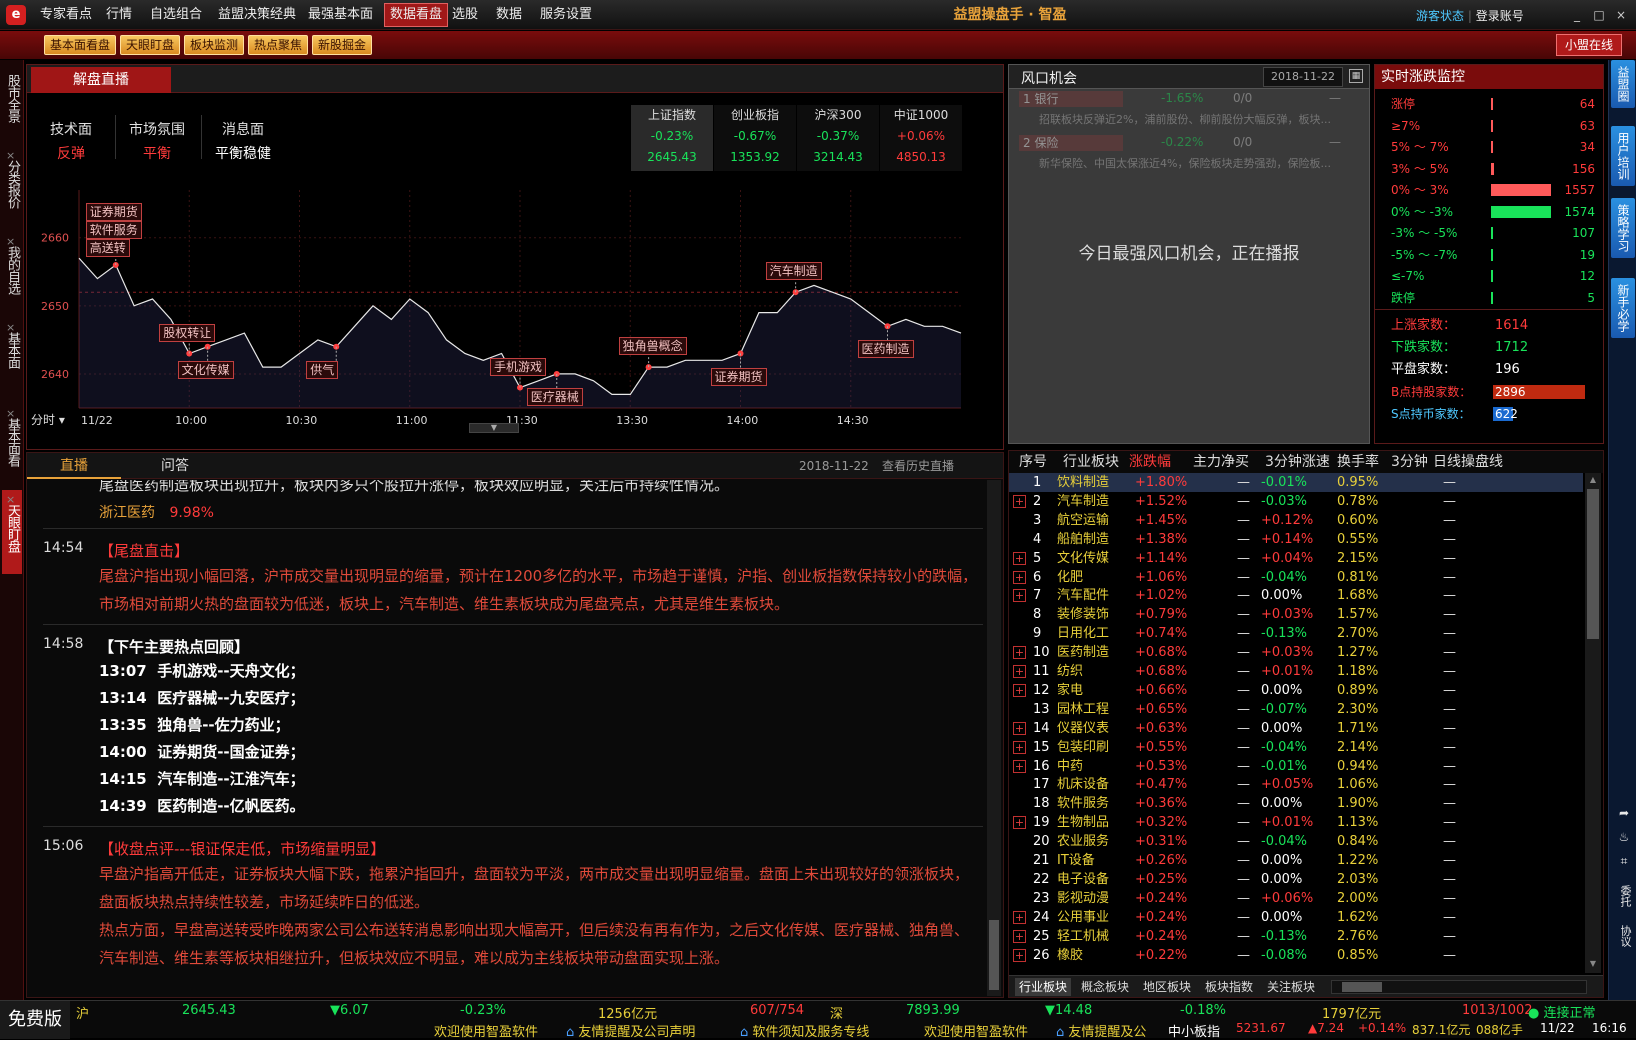  I want to click on close-button: ×, so click(1621, 15).